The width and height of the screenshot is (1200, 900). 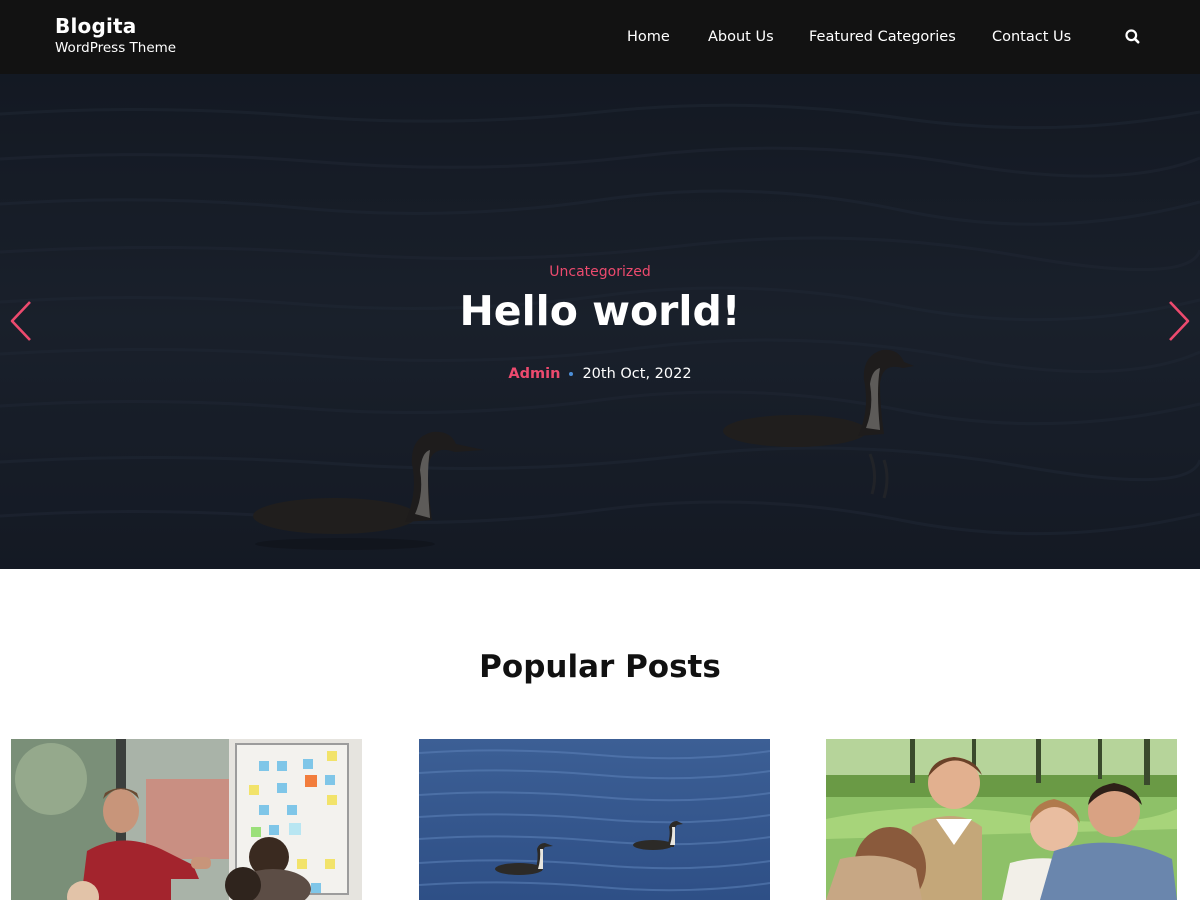 I want to click on ducks-on-water-photo, so click(x=594, y=819).